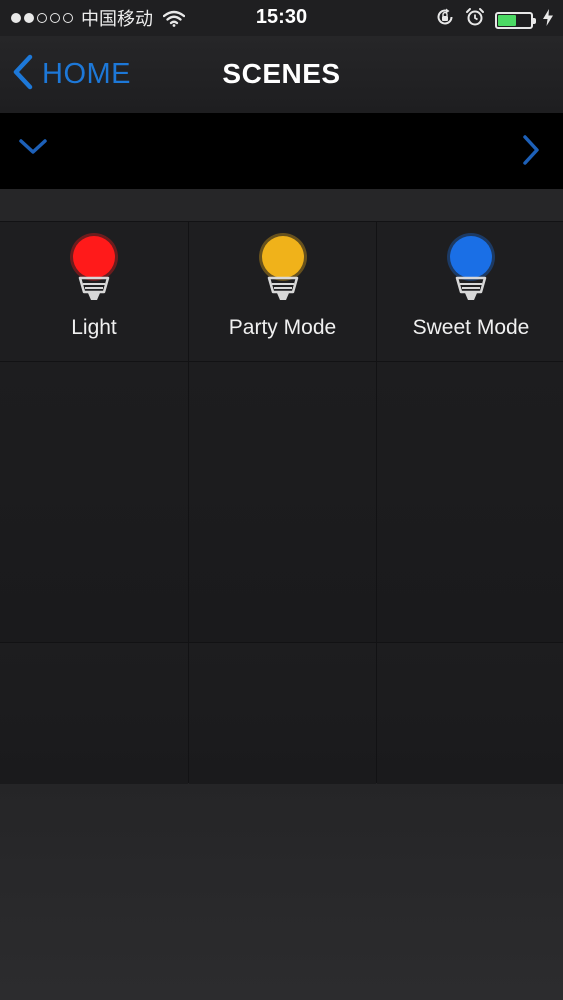  Describe the element at coordinates (281, 151) in the screenshot. I see `filter-bar` at that location.